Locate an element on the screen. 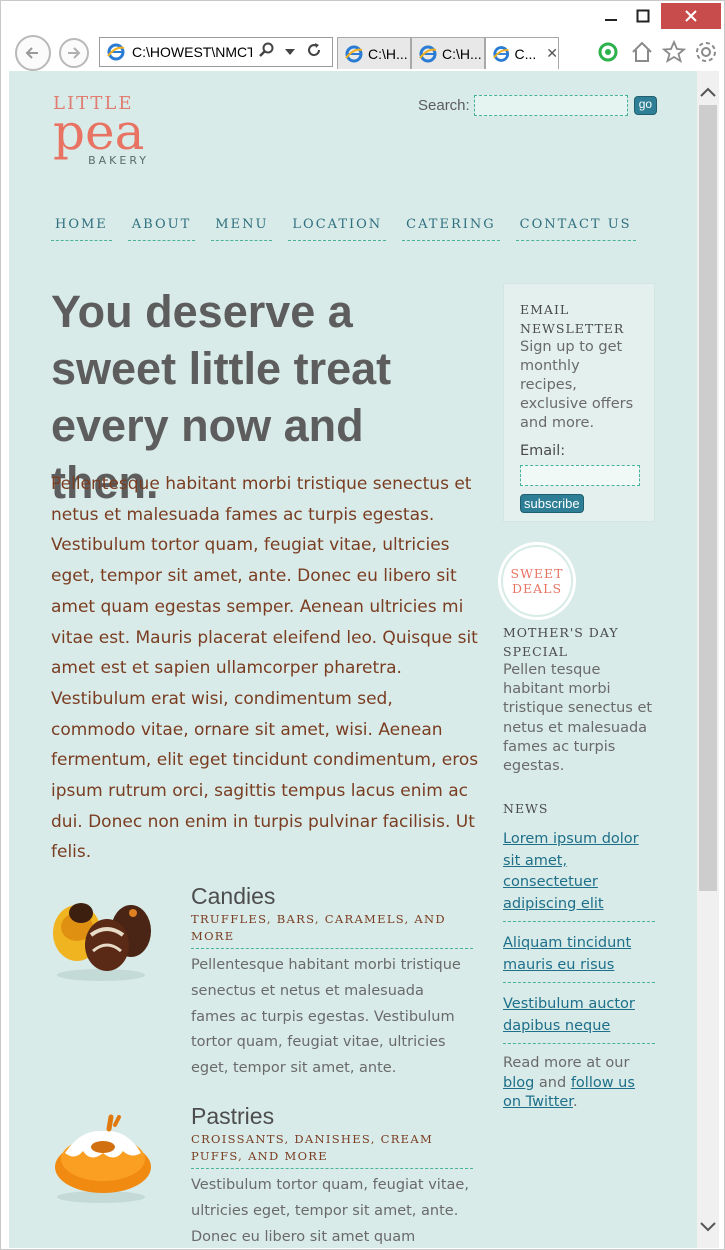 Image resolution: width=725 pixels, height=1250 pixels. news-link: Vestibulum auctor dapibus neque is located at coordinates (569, 1015).